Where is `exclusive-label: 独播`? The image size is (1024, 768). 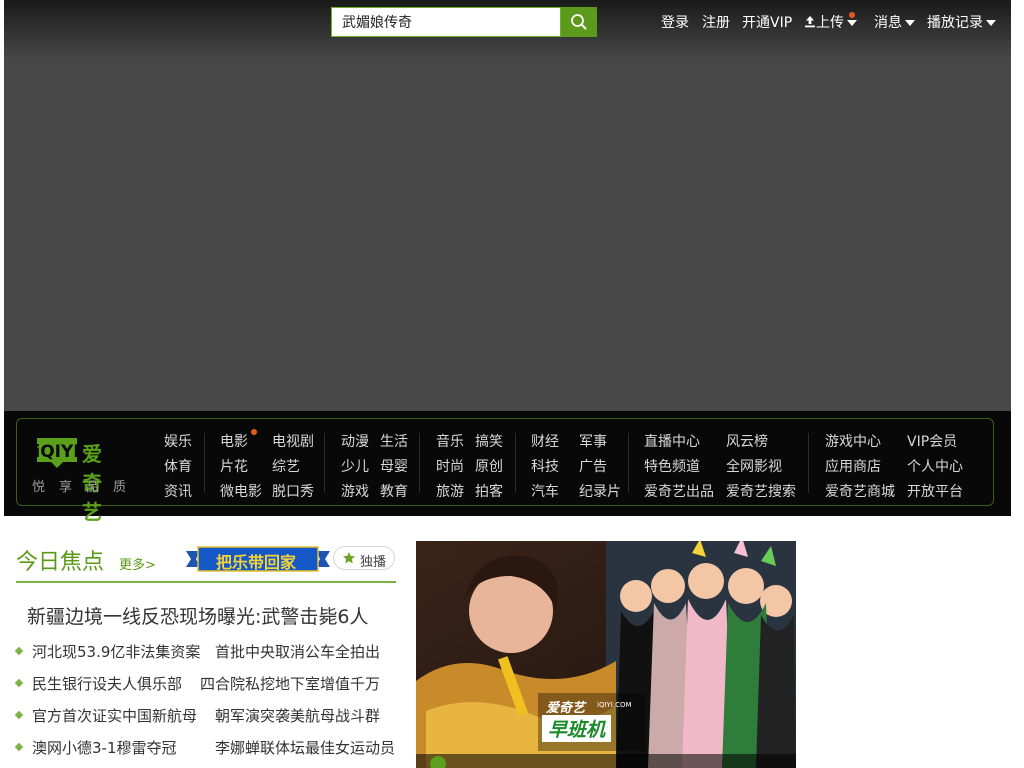 exclusive-label: 独播 is located at coordinates (373, 562).